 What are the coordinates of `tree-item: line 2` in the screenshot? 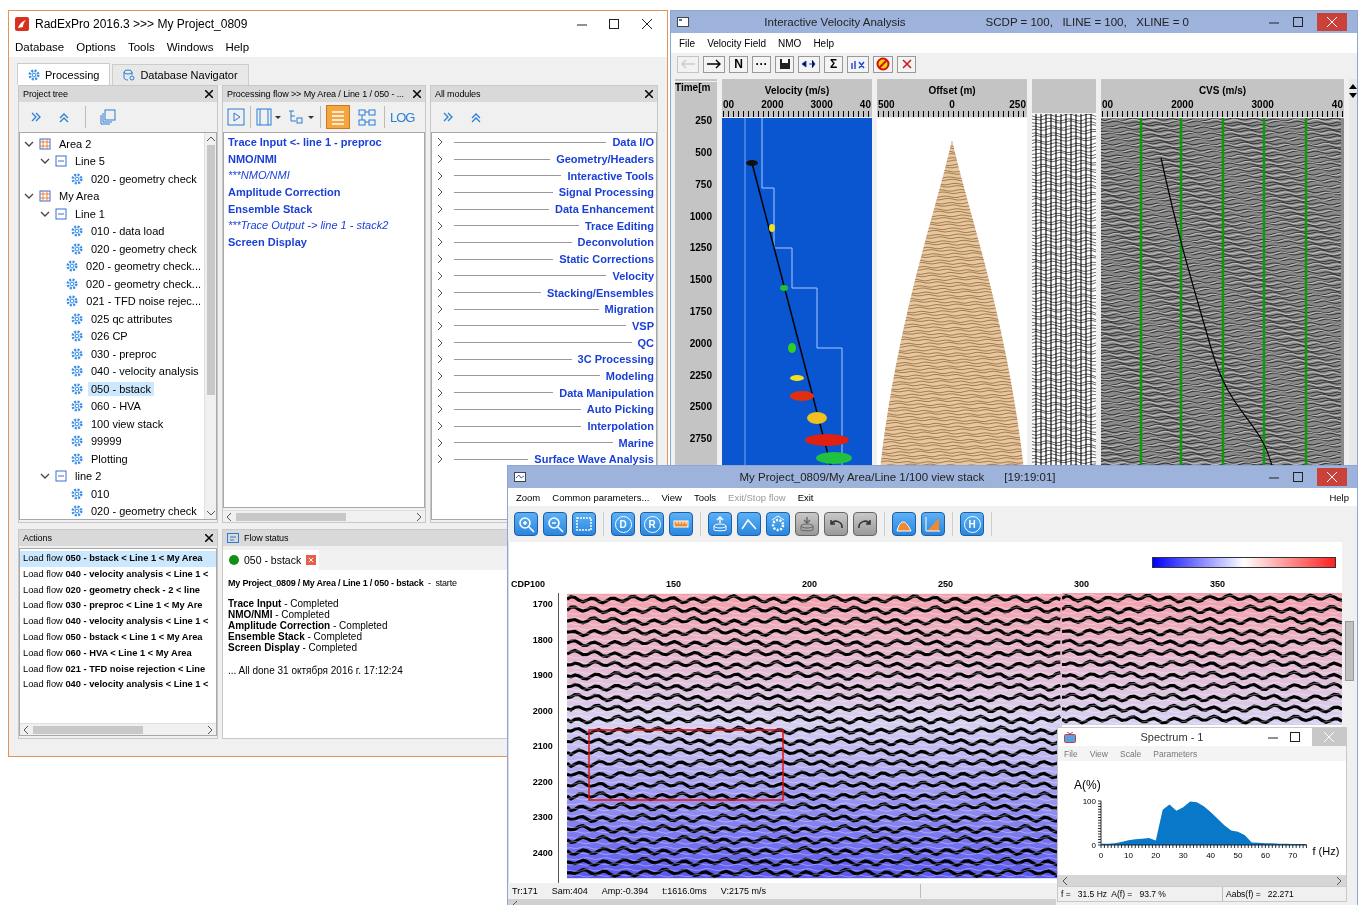 It's located at (88, 476).